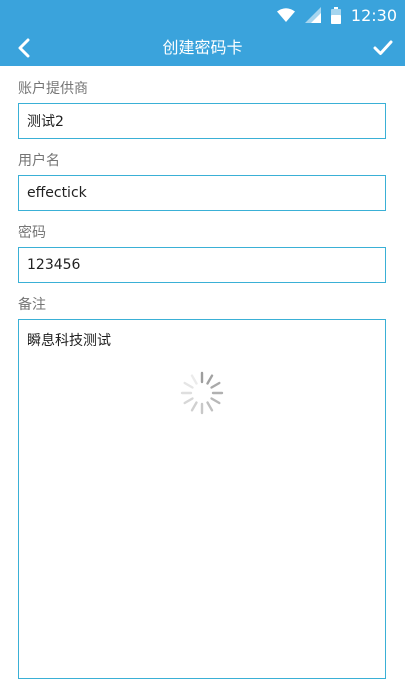  I want to click on check-icon, so click(383, 47).